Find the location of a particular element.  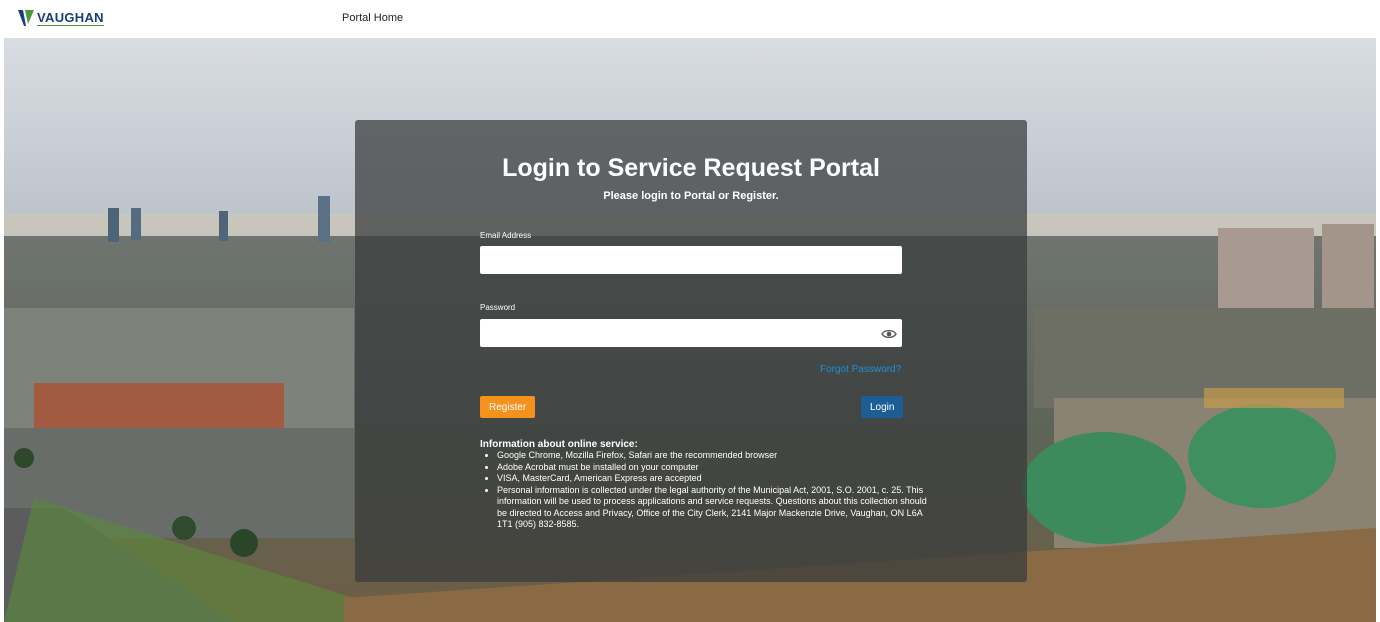

forgot-password-link: Forgot Password? is located at coordinates (860, 369).